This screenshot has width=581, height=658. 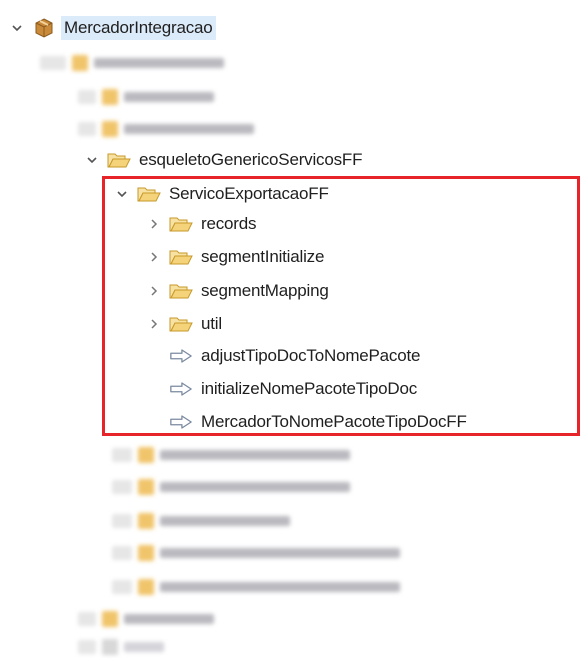 I want to click on tree-item-segment-initialize: segmentInitialize, so click(x=235, y=257).